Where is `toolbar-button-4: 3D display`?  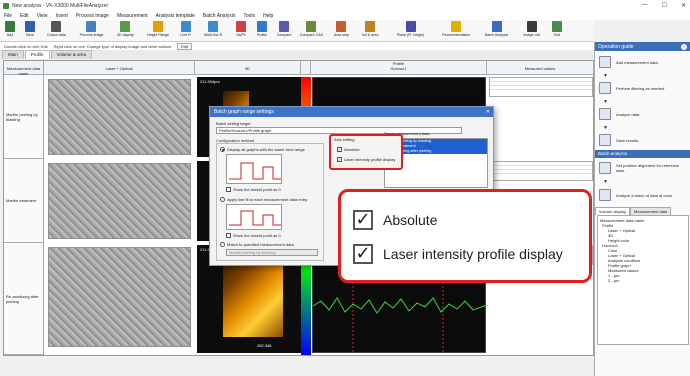
toolbar-button-4: 3D display is located at coordinates (125, 29).